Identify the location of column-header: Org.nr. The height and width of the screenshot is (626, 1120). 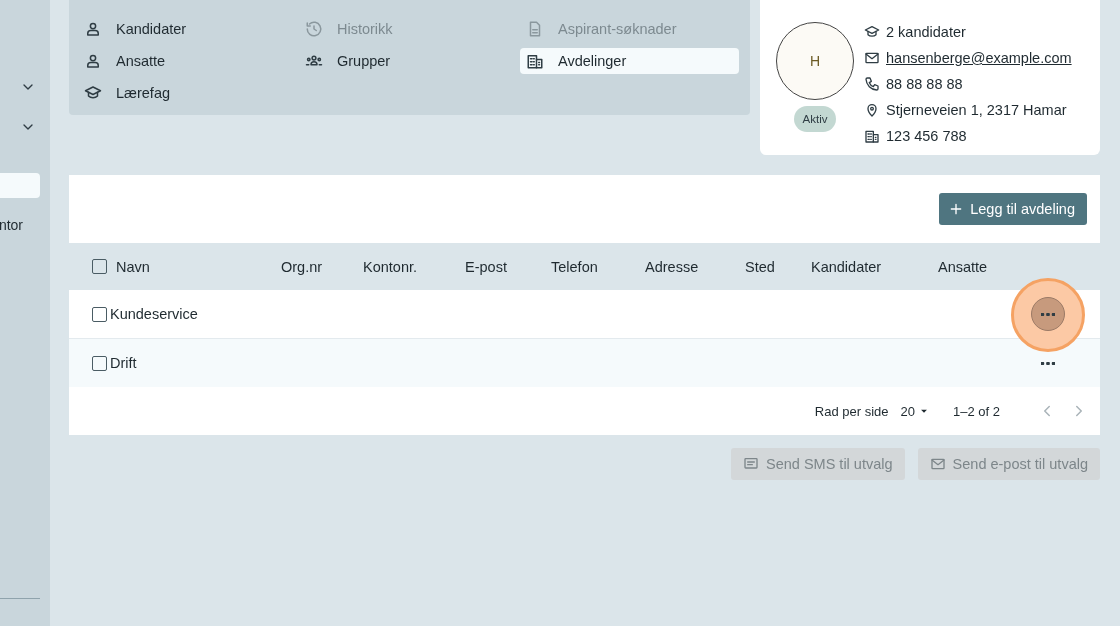
(302, 266).